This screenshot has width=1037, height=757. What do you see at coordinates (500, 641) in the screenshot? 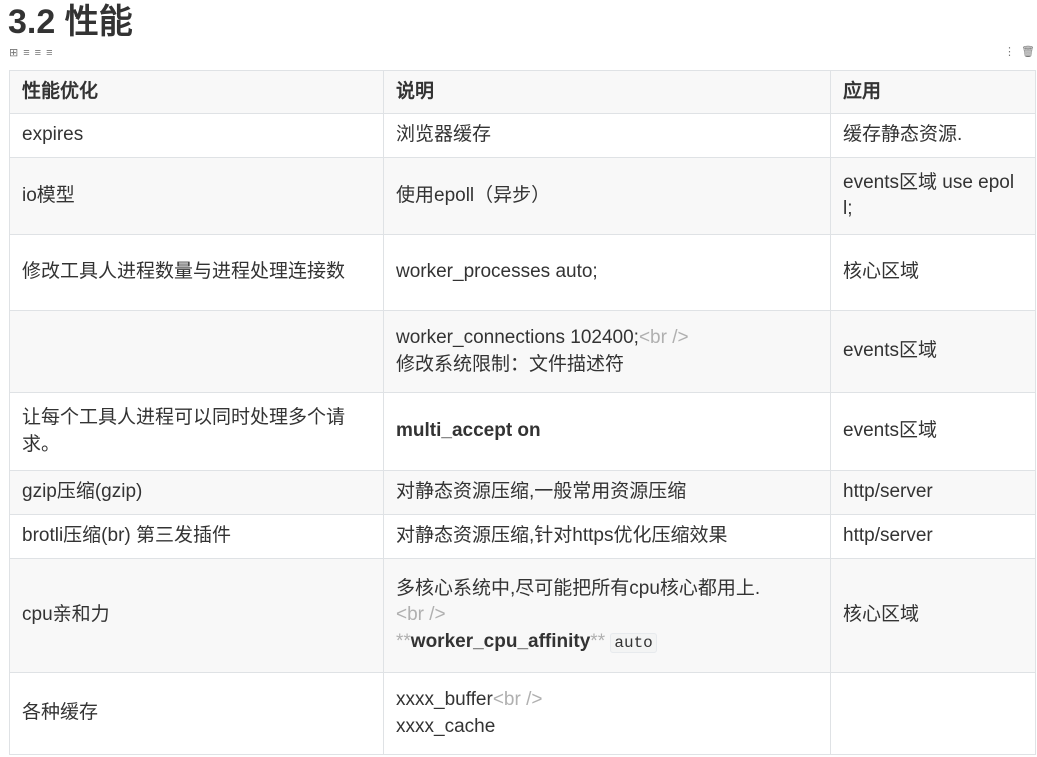
I see `cell-text-bold: worker_cpu_affinity` at bounding box center [500, 641].